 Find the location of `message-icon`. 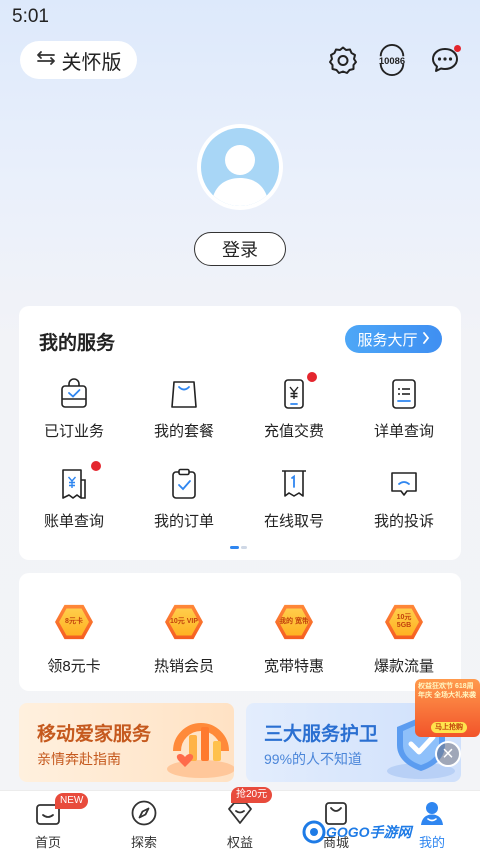

message-icon is located at coordinates (445, 60).